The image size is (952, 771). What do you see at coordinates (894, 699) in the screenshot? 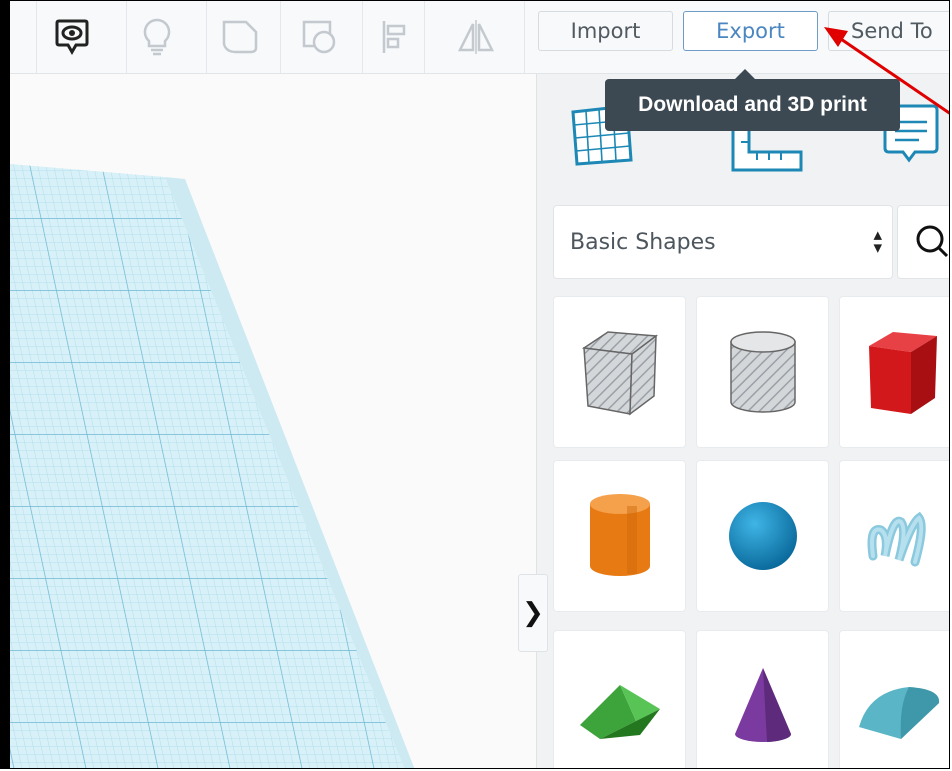
I see `shape-tile-round-roof` at bounding box center [894, 699].